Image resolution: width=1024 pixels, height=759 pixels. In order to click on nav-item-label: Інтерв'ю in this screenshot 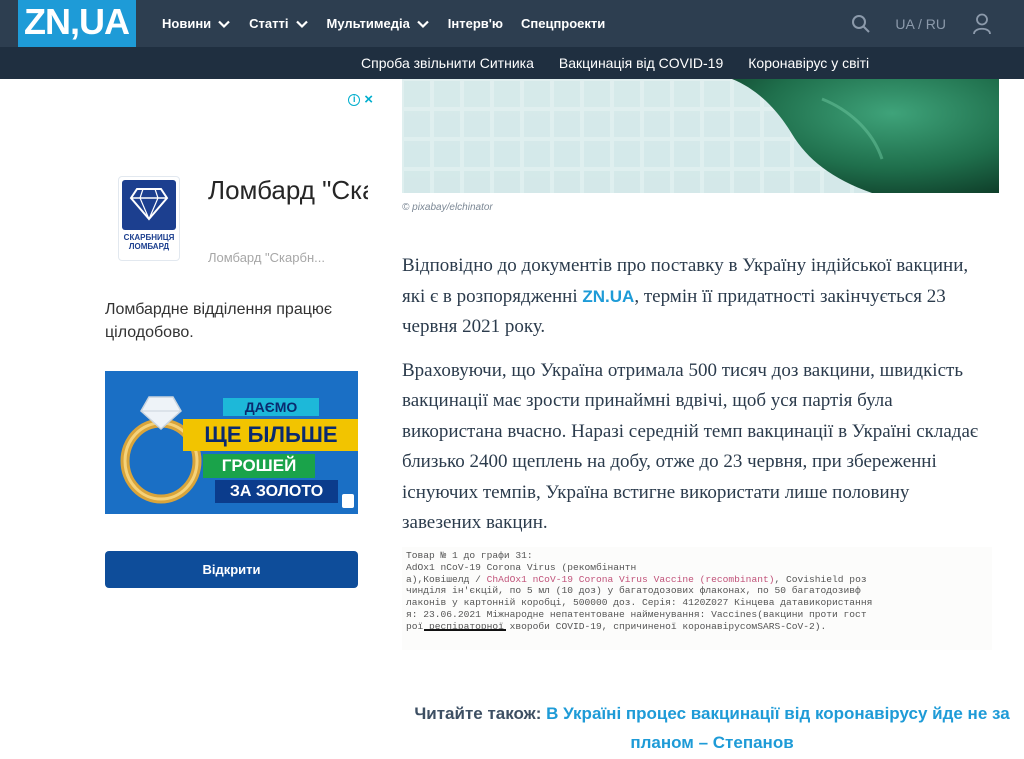, I will do `click(475, 23)`.